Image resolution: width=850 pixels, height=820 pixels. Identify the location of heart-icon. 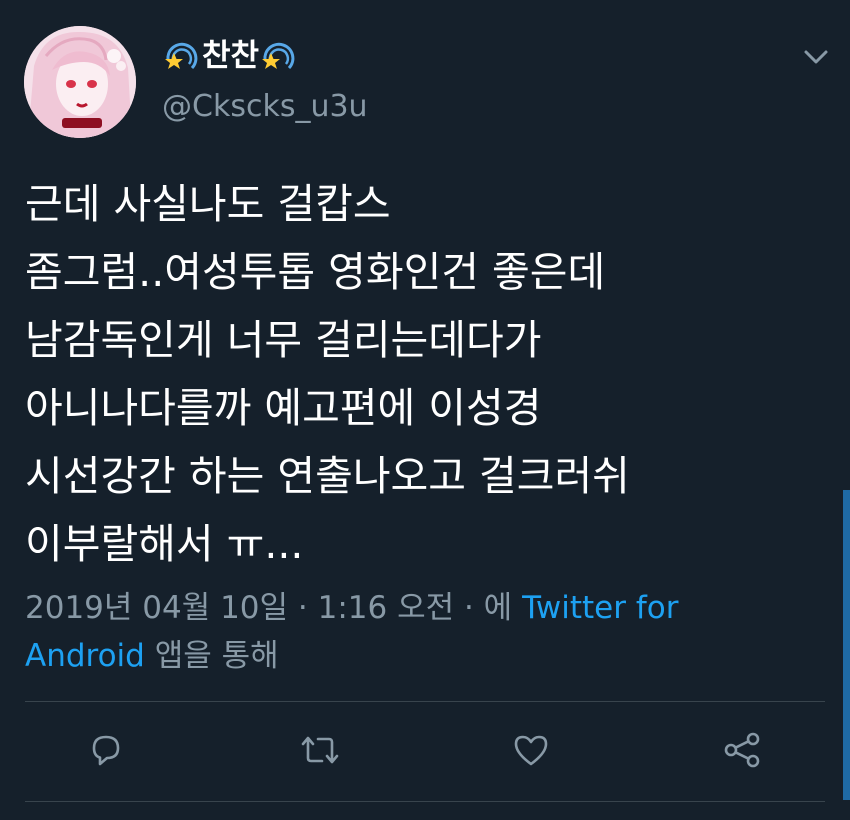
(531, 750).